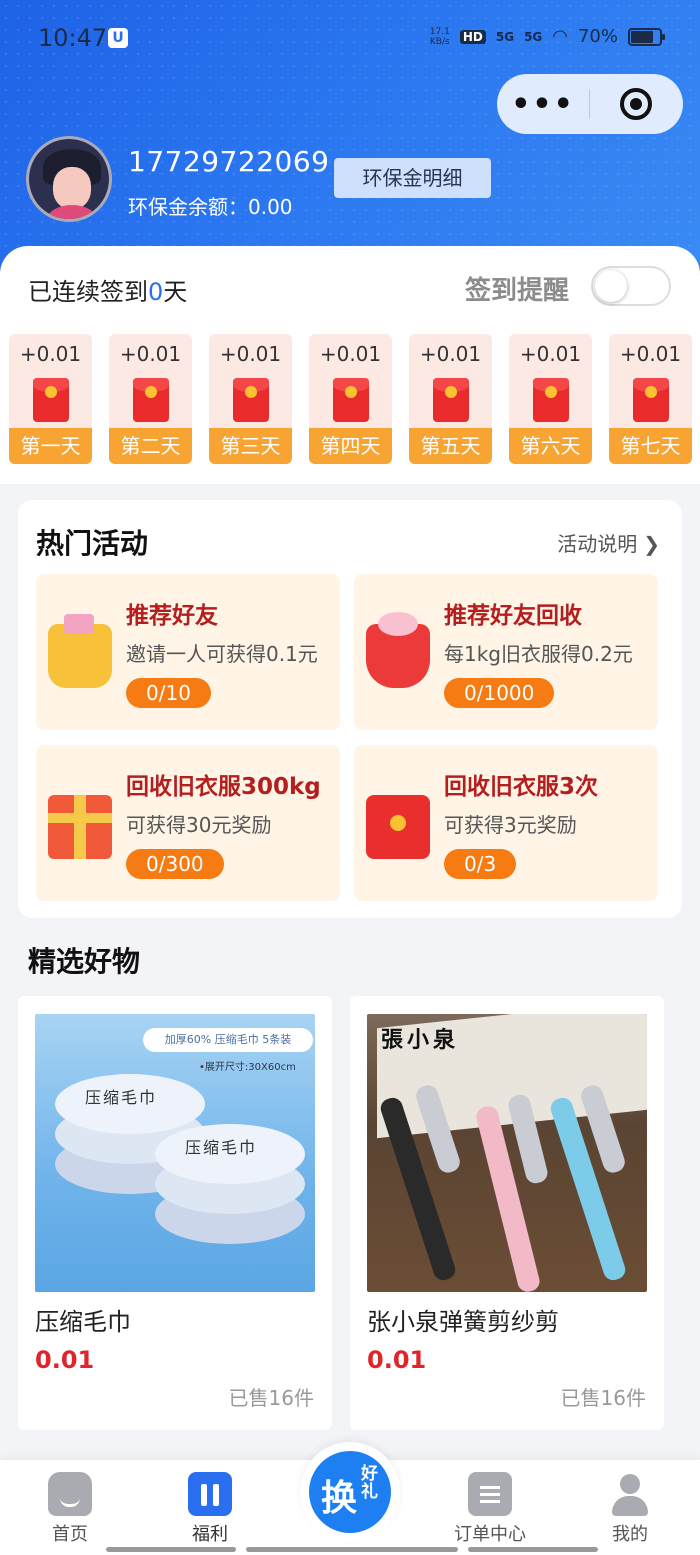 The width and height of the screenshot is (700, 1555). I want to click on product-image: 加厚60% 压缩毛巾 5条装 •展开尺寸:30X60cm 压缩毛巾 压缩毛巾, so click(175, 1153).